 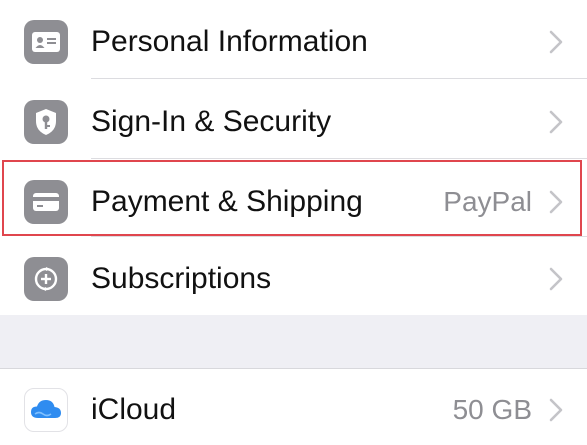 I want to click on subscriptions-icon, so click(x=46, y=279).